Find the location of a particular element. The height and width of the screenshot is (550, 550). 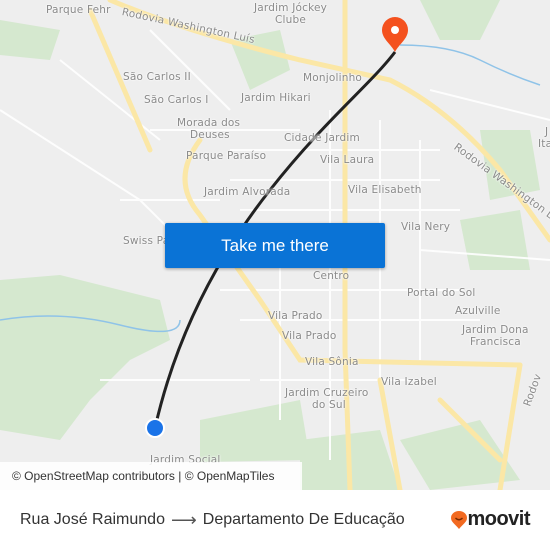

map-label: Jardim Dona is located at coordinates (495, 330).